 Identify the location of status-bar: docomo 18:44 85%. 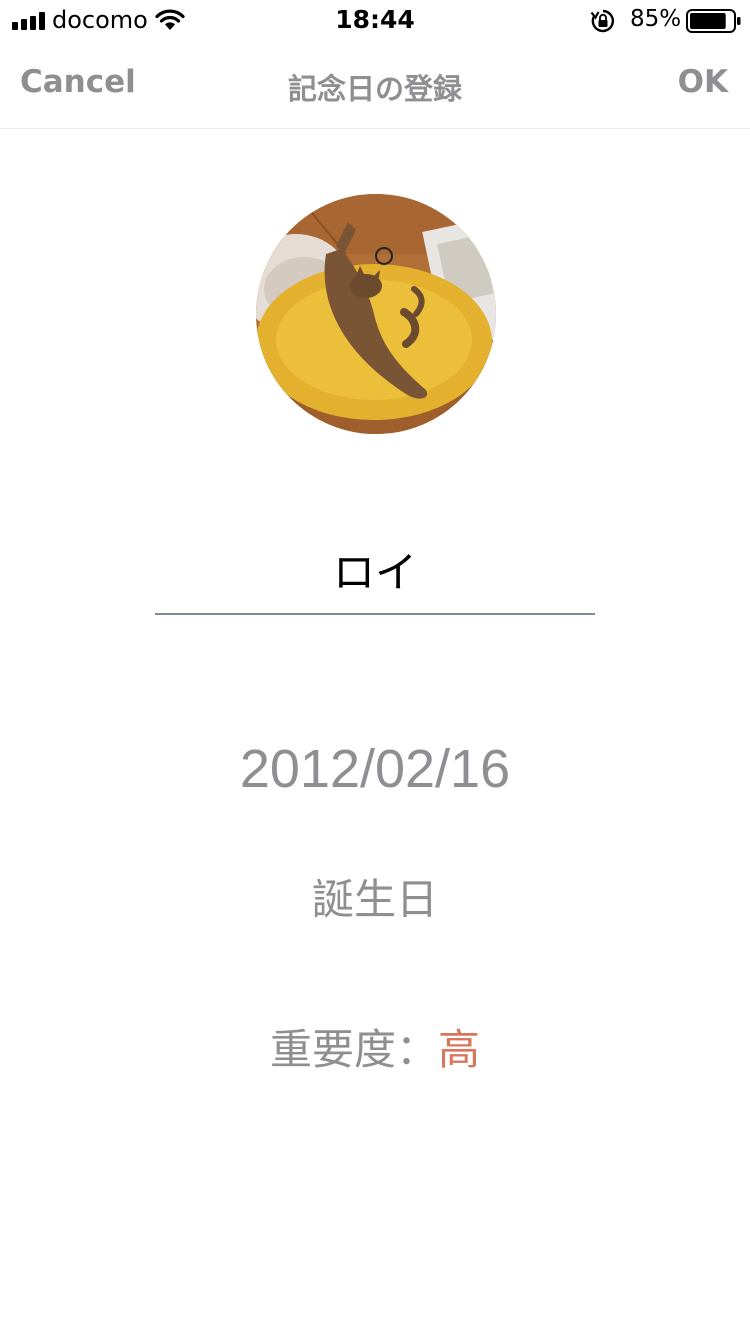
(375, 20).